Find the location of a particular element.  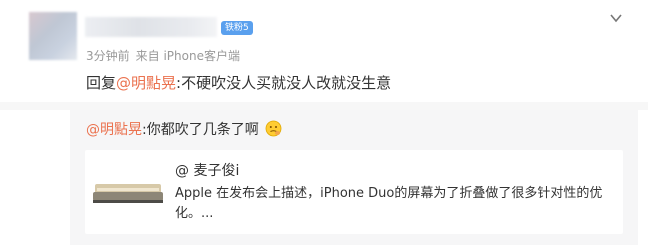

reply-text: 回复@明點晃:不硬吹没人买就没人改就没生意 is located at coordinates (238, 82).